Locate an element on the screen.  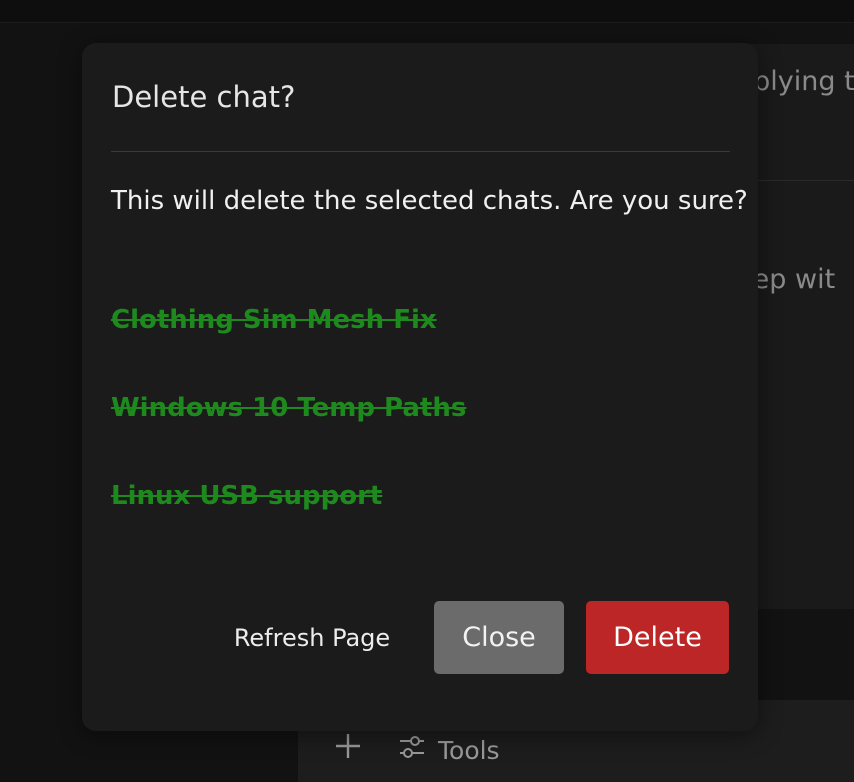
sliders-icon is located at coordinates (412, 750).